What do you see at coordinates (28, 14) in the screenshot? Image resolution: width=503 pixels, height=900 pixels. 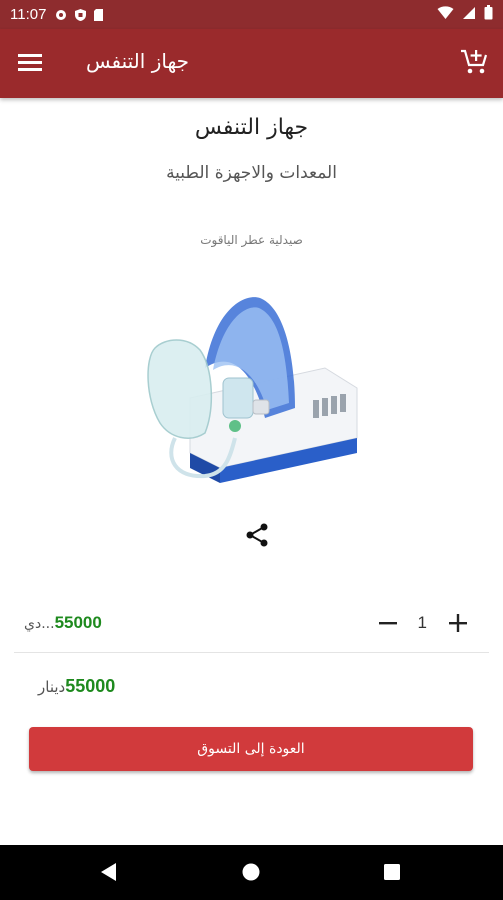 I see `status-time: 11:07` at bounding box center [28, 14].